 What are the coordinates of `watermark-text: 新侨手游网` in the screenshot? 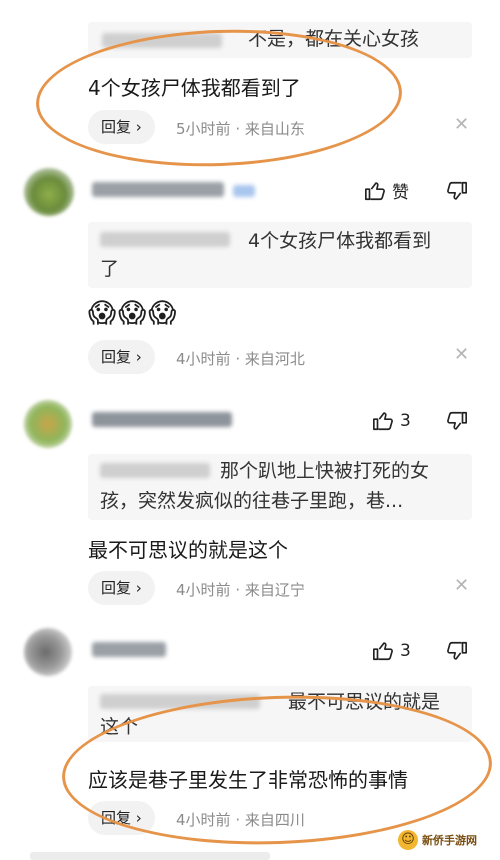 It's located at (449, 840).